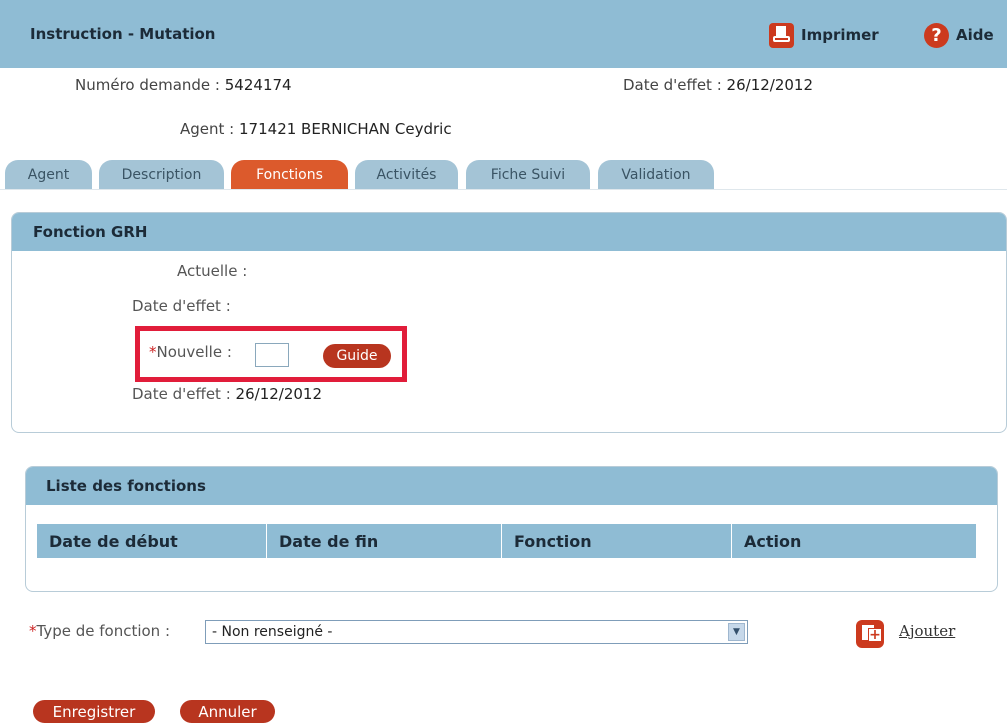 Image resolution: width=1007 pixels, height=727 pixels. Describe the element at coordinates (272, 355) in the screenshot. I see `nouvelle-input` at that location.